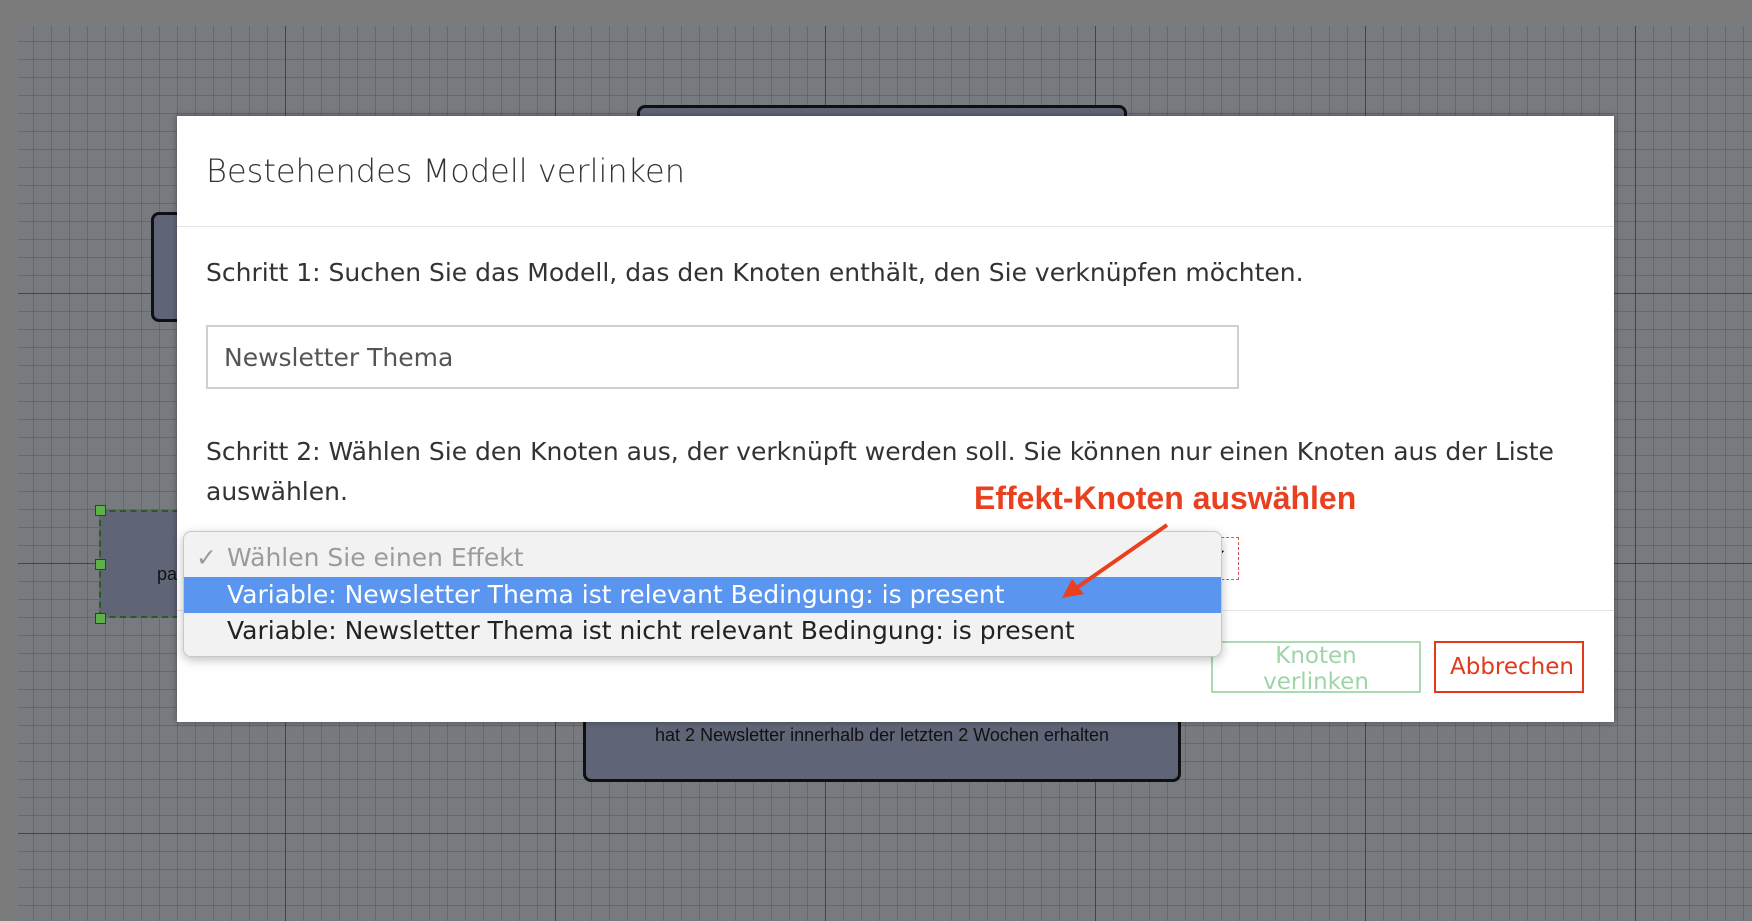  I want to click on annotation-arrow-icon, so click(1115, 560).